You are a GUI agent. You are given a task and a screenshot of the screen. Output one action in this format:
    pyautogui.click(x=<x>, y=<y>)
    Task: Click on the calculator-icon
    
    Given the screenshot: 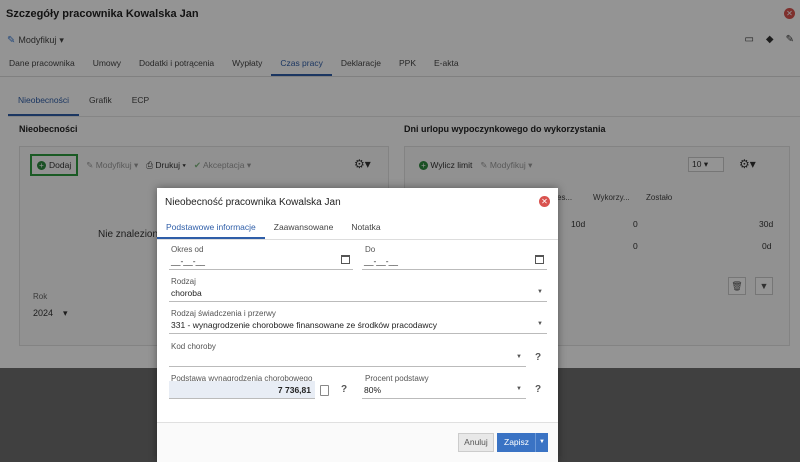 What is the action you would take?
    pyautogui.click(x=324, y=390)
    